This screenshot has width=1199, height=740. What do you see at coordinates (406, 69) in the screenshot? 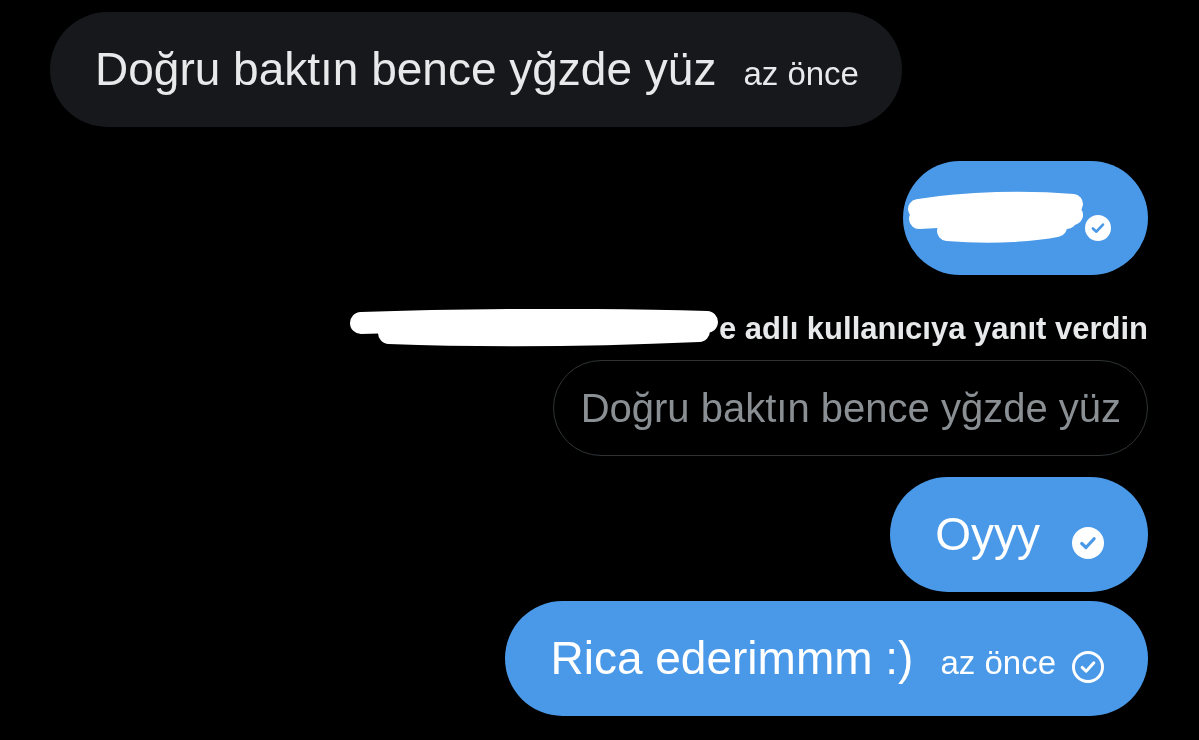
I see `message-text: Doğru baktın bence yğzde yüz` at bounding box center [406, 69].